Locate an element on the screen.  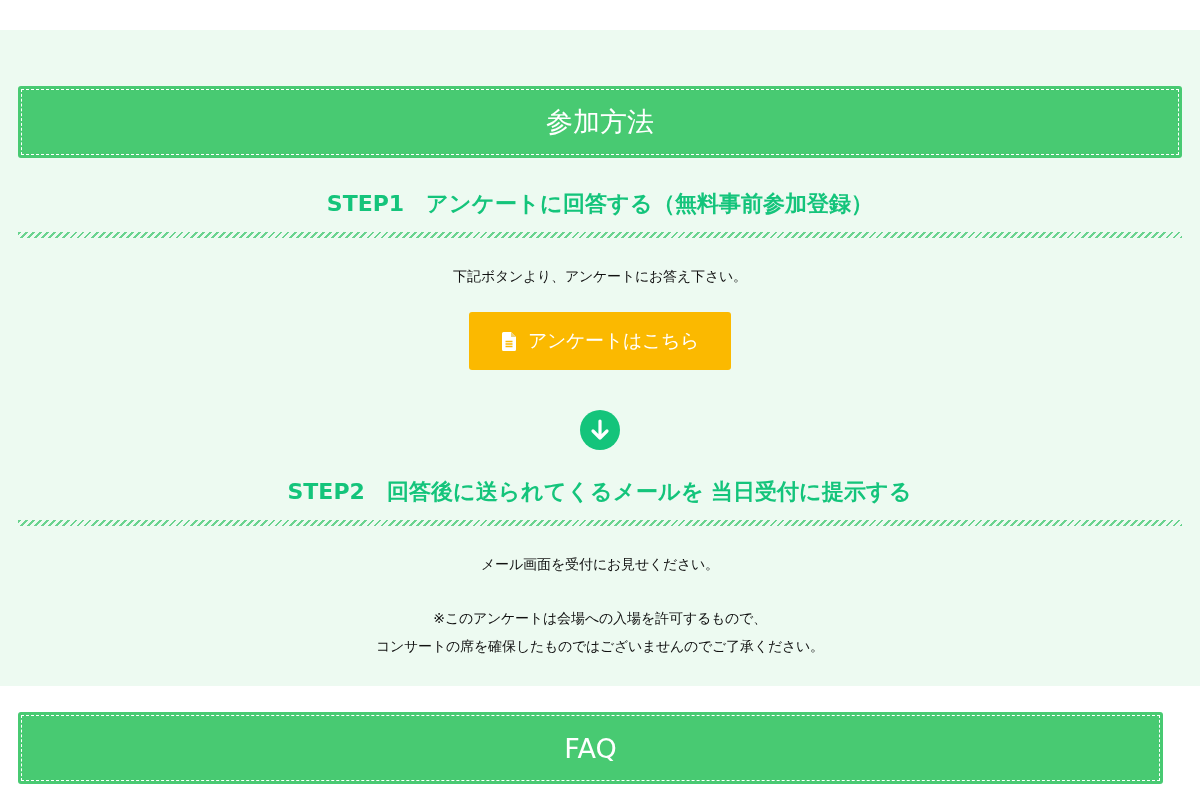
step-heading: STEP2 回答後に送られてくるメールを 当日受付に提示する is located at coordinates (600, 492).